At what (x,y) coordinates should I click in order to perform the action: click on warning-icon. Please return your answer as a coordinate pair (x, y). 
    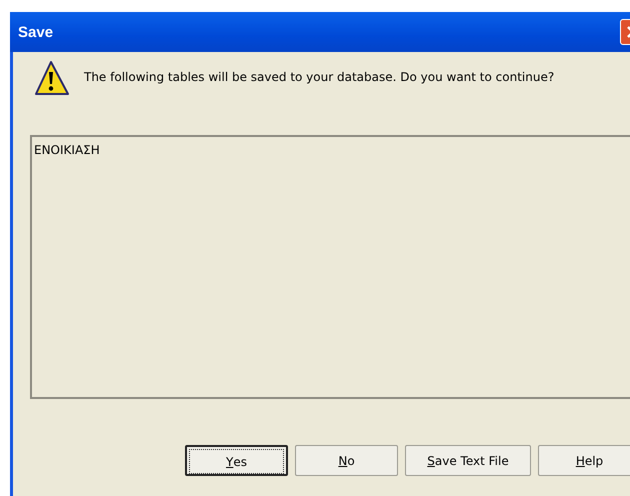
    Looking at the image, I should click on (51, 79).